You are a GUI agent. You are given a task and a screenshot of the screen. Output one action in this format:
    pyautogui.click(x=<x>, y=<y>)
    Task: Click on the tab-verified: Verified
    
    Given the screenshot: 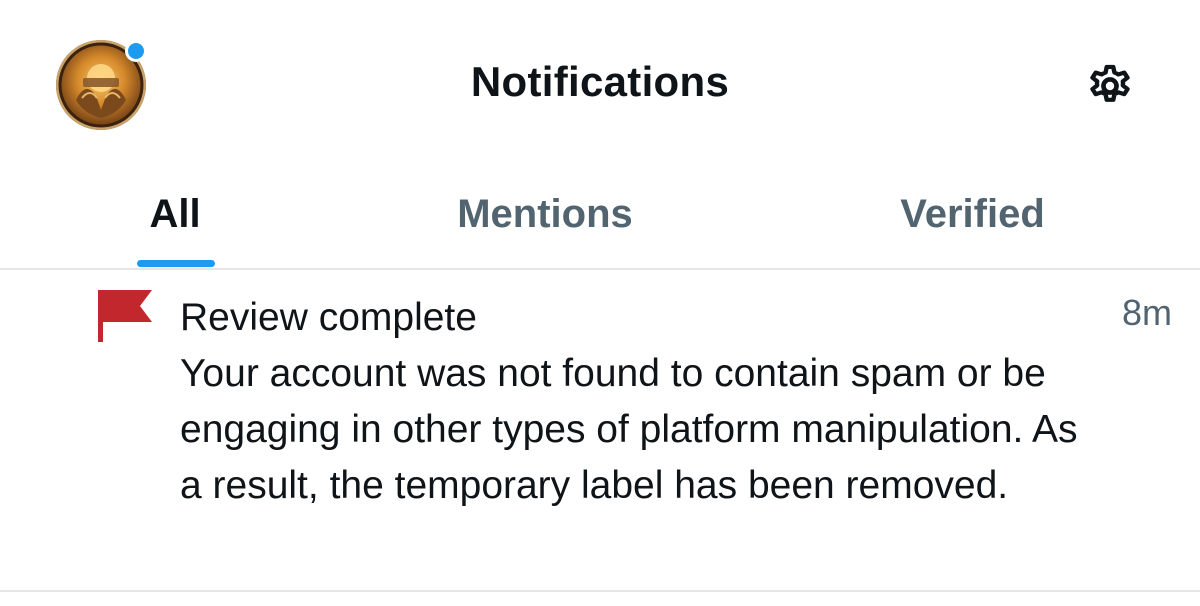 What is the action you would take?
    pyautogui.click(x=972, y=214)
    